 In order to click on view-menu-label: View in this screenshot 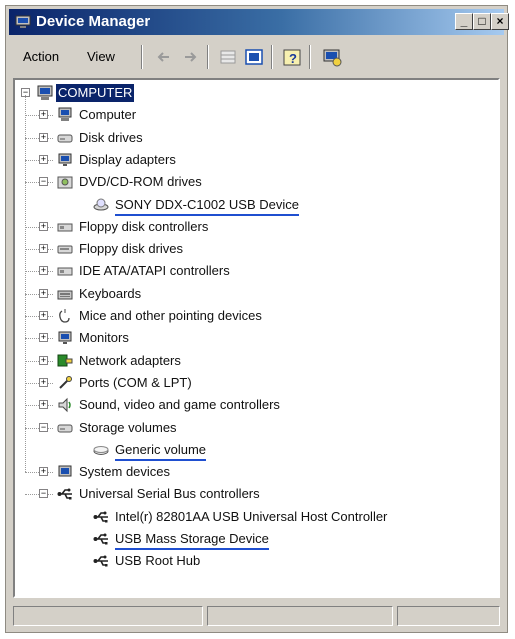, I will do `click(101, 56)`.